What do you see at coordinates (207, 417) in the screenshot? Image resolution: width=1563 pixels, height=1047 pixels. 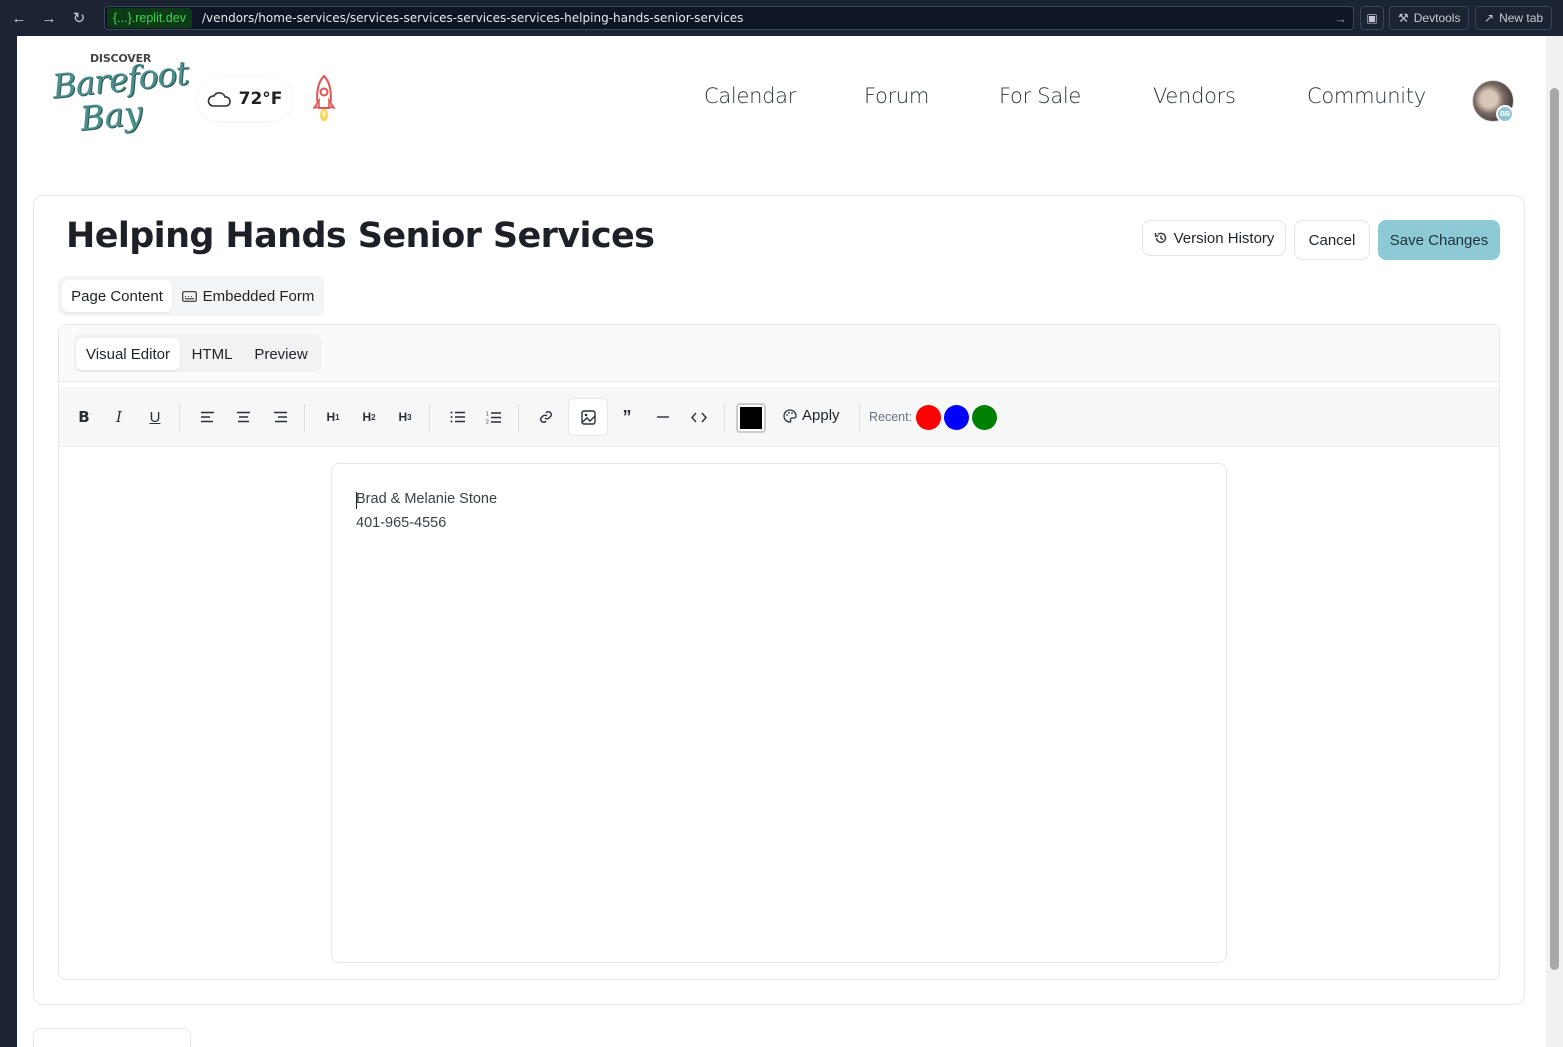 I see `align-left-icon` at bounding box center [207, 417].